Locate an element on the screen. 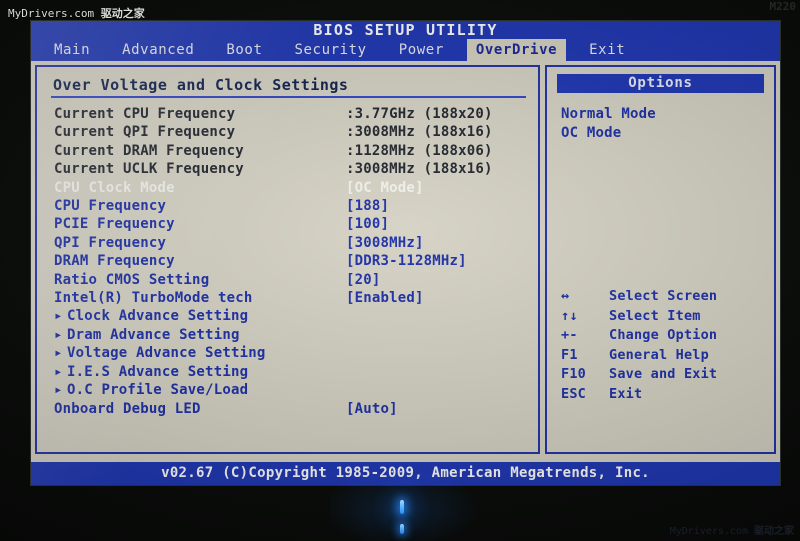 This screenshot has height=541, width=800. bios-title: BIOS SETUP UTILITY is located at coordinates (405, 30).